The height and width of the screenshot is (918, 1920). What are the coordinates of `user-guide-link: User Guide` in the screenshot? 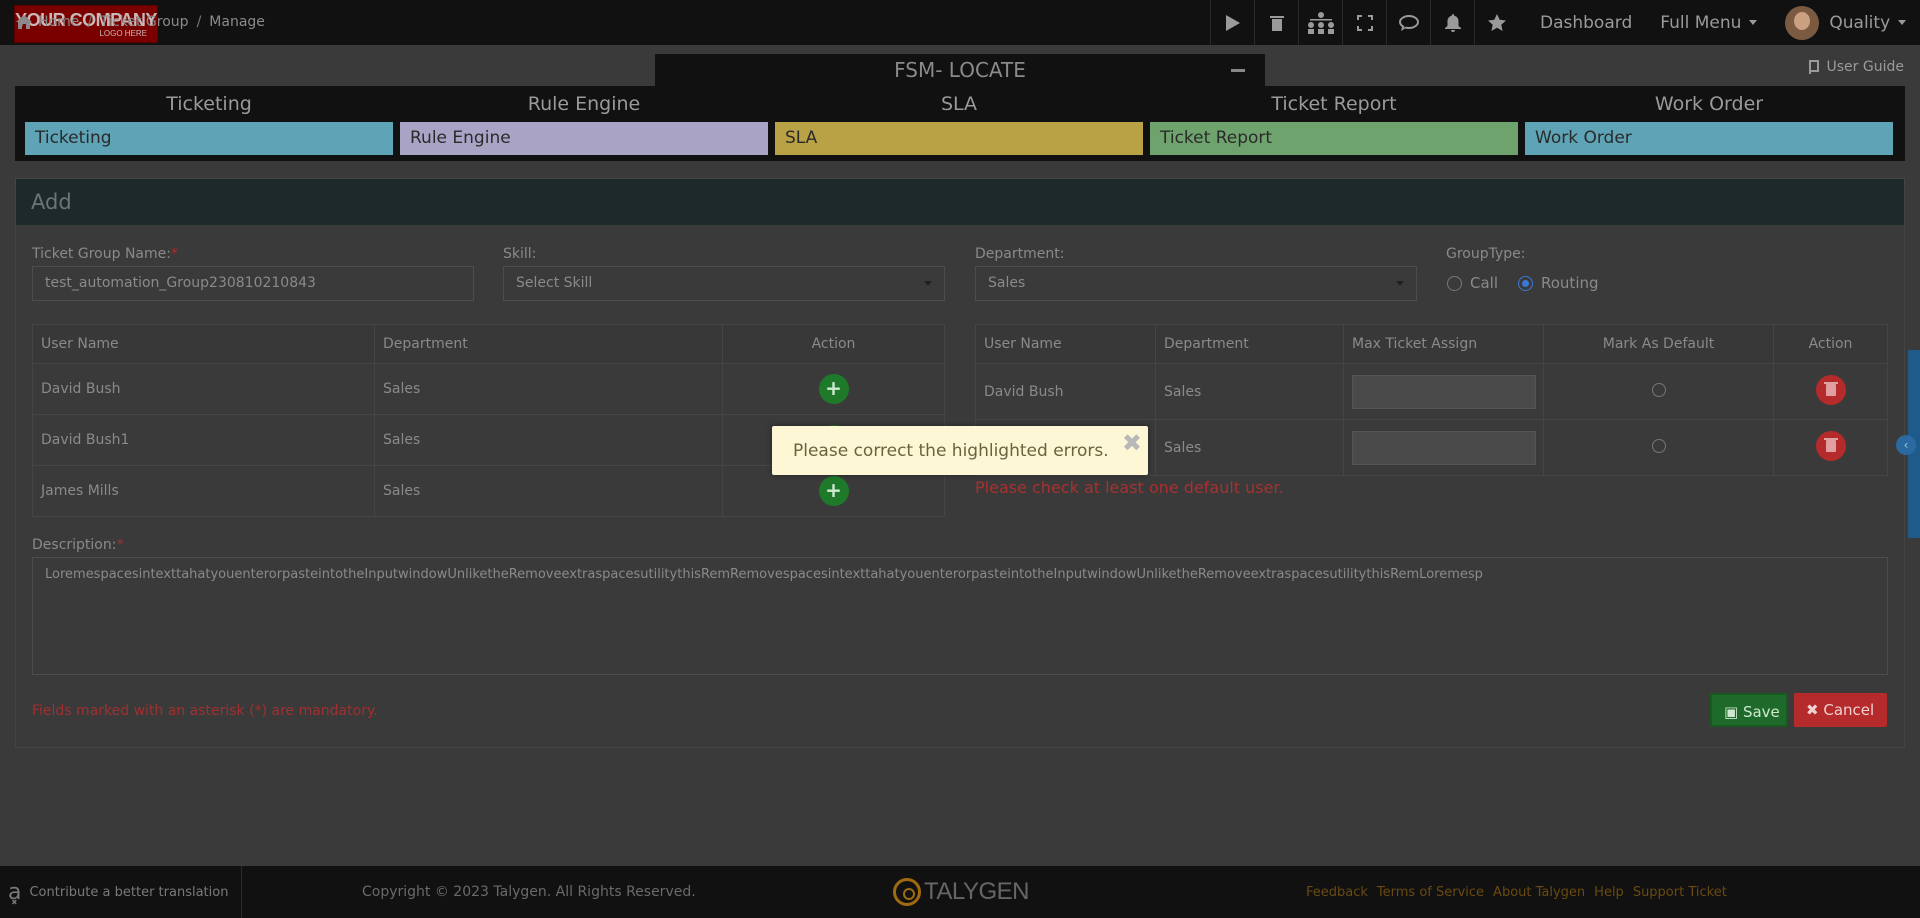 It's located at (1856, 67).